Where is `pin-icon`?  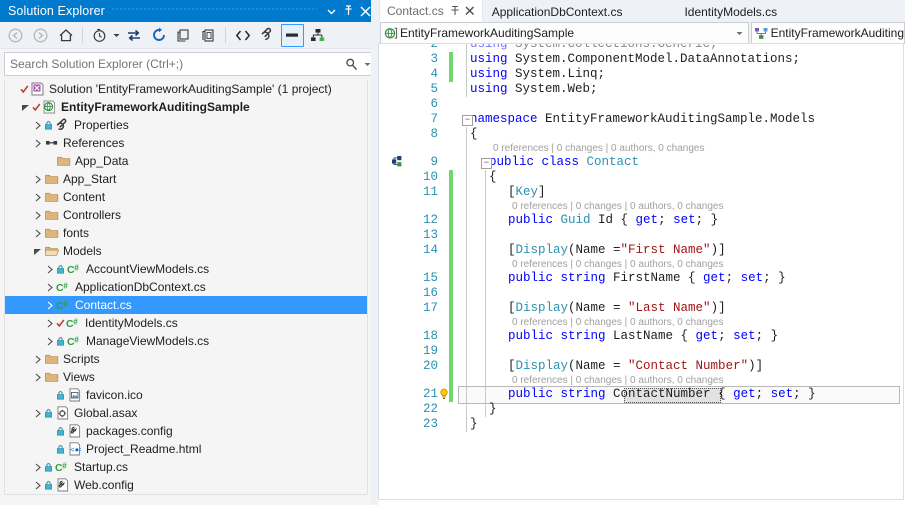 pin-icon is located at coordinates (348, 11).